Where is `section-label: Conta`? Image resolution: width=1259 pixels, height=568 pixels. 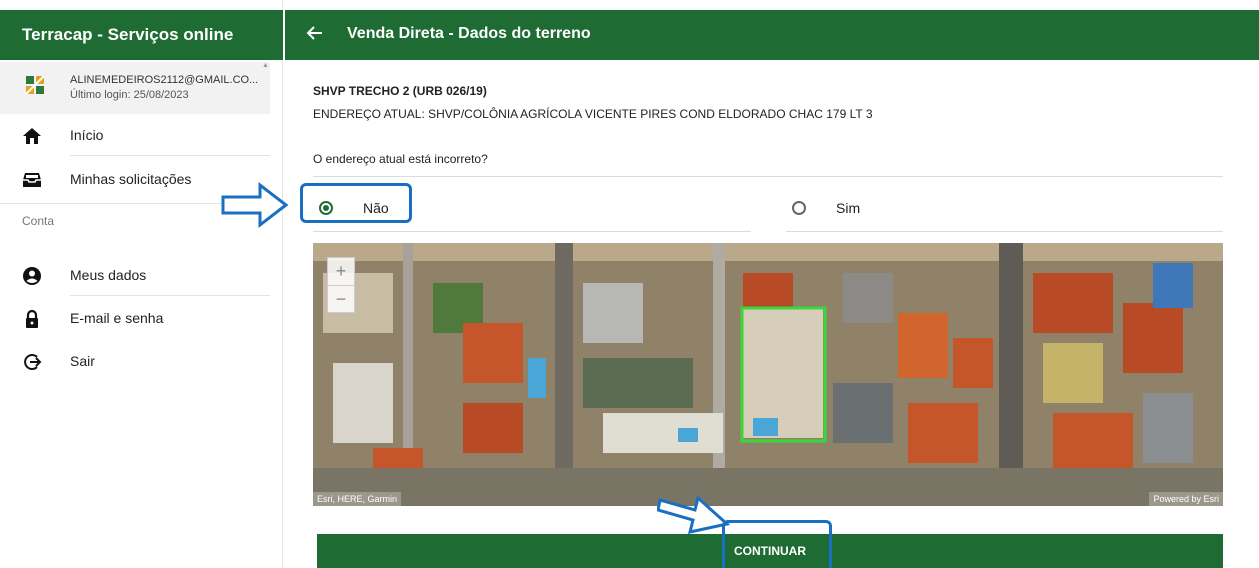 section-label: Conta is located at coordinates (38, 221).